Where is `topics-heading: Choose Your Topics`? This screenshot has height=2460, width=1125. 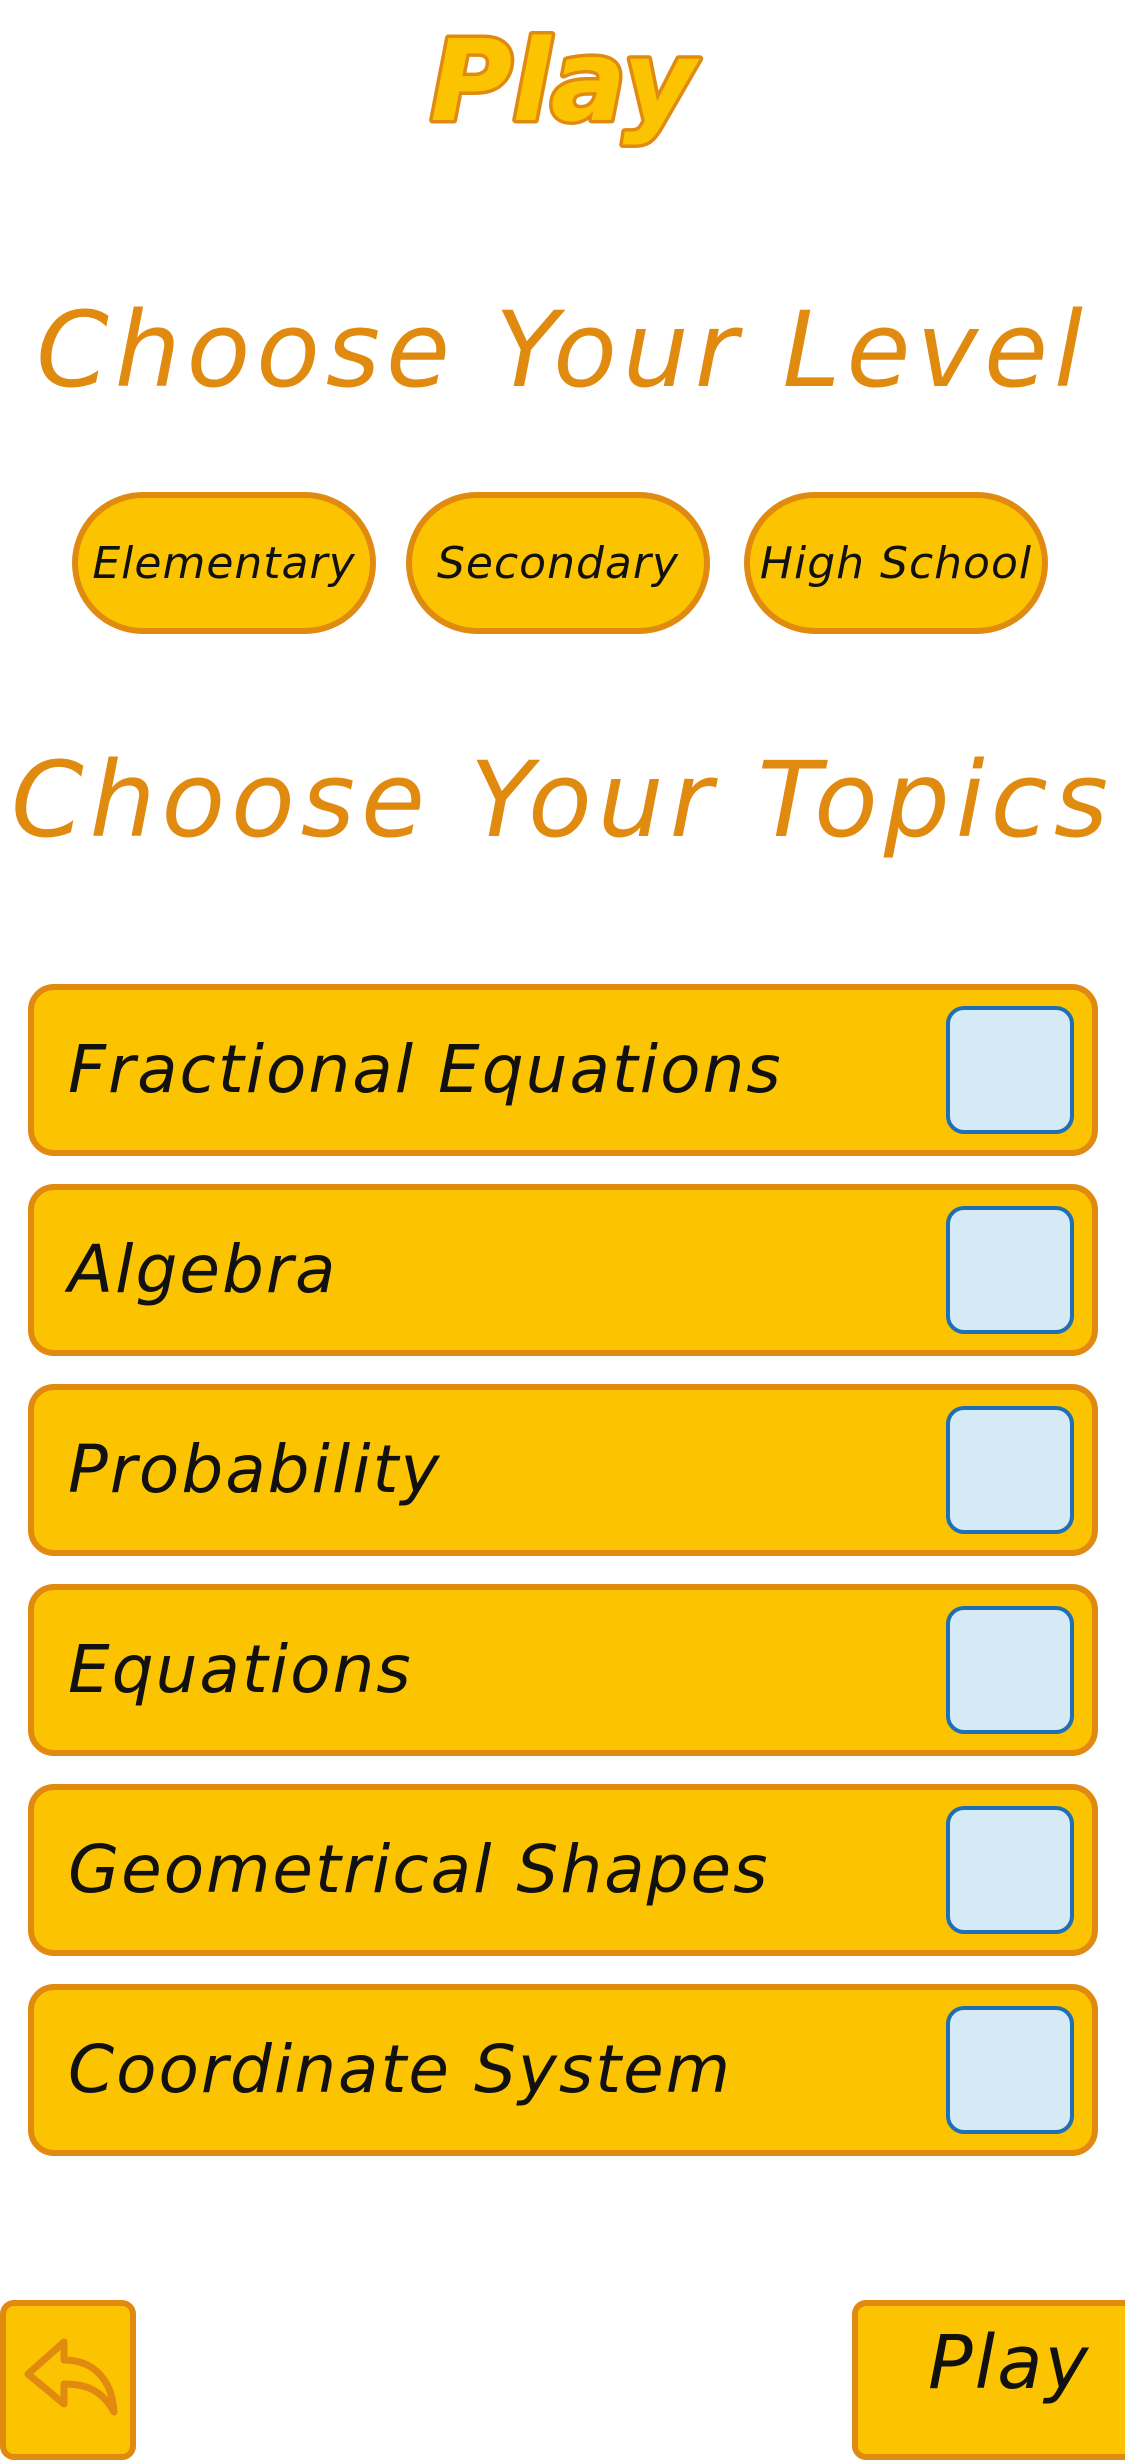 topics-heading: Choose Your Topics is located at coordinates (562, 800).